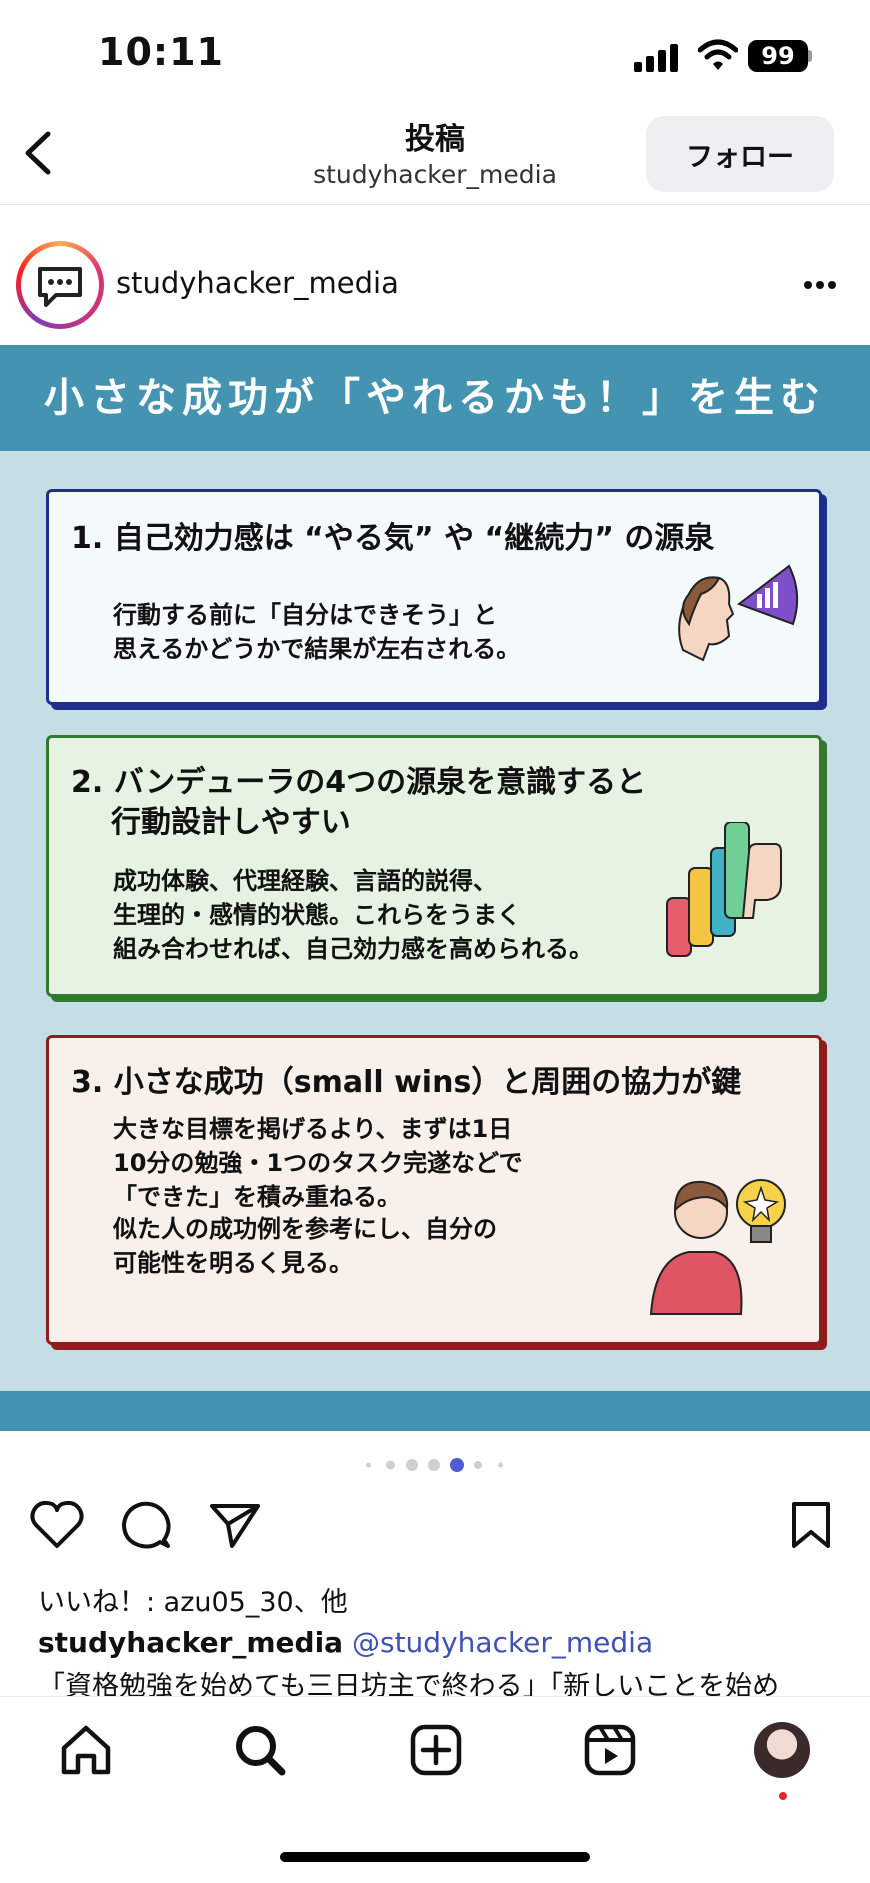 This screenshot has width=870, height=1883. Describe the element at coordinates (810, 56) in the screenshot. I see `battery-nub` at that location.